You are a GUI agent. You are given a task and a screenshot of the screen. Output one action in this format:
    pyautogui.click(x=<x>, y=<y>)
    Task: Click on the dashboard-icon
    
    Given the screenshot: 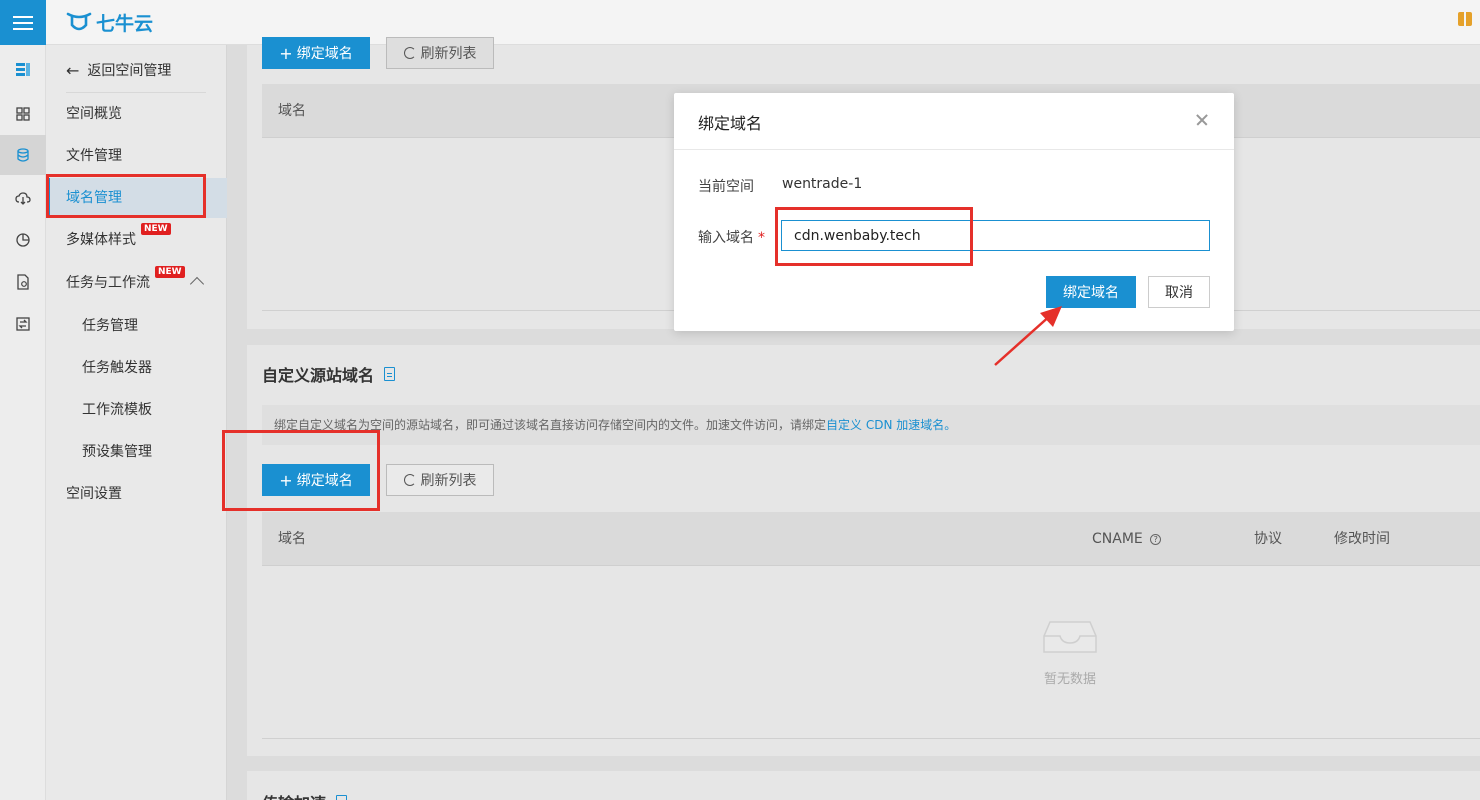 What is the action you would take?
    pyautogui.click(x=23, y=114)
    